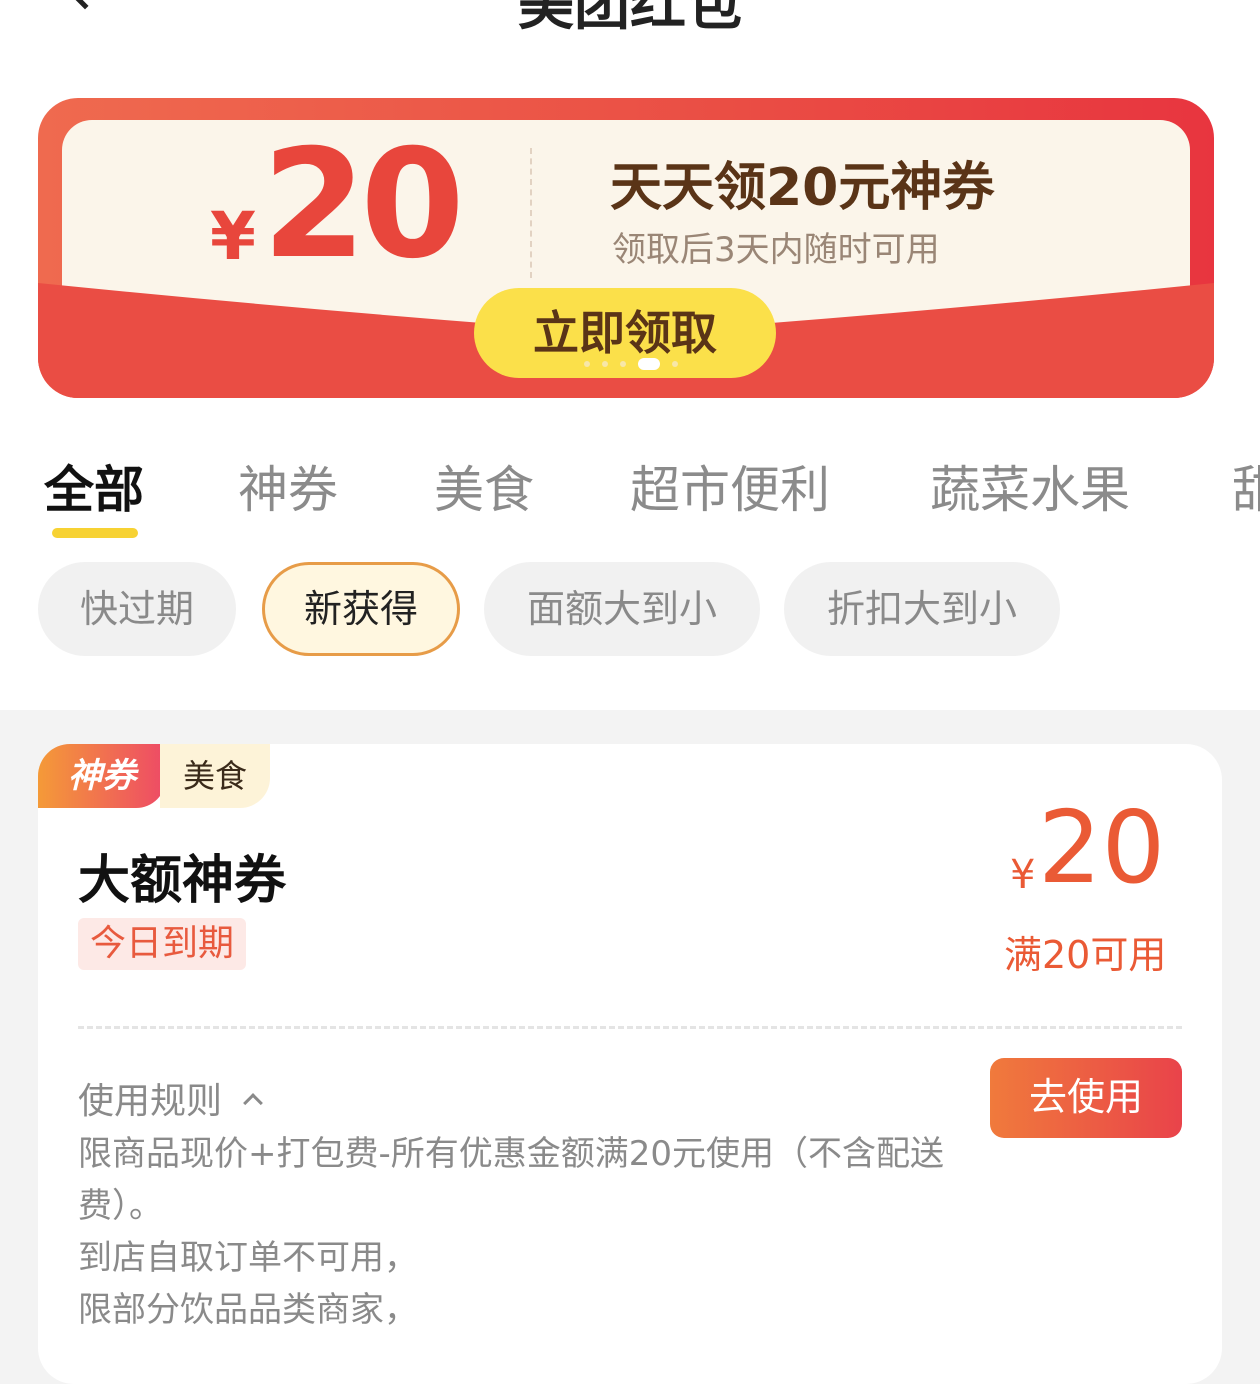  I want to click on active-tab-indicator, so click(95, 533).